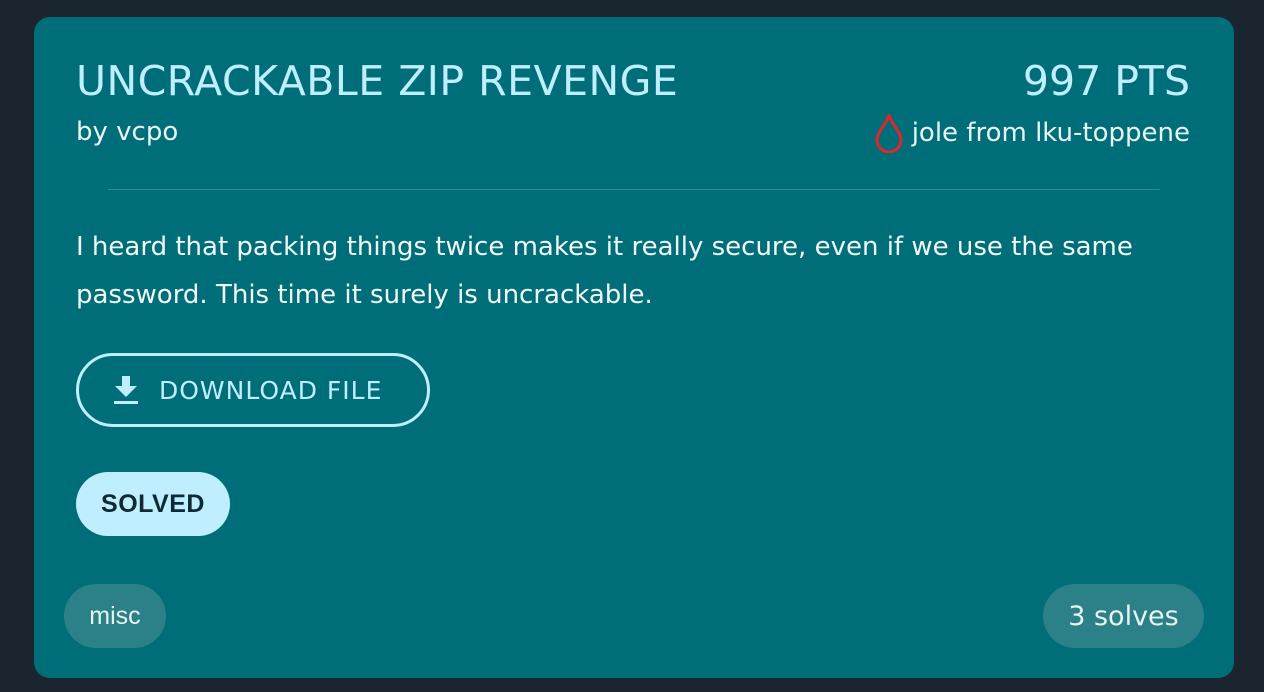  I want to click on solved-badge: SOLVED, so click(153, 504).